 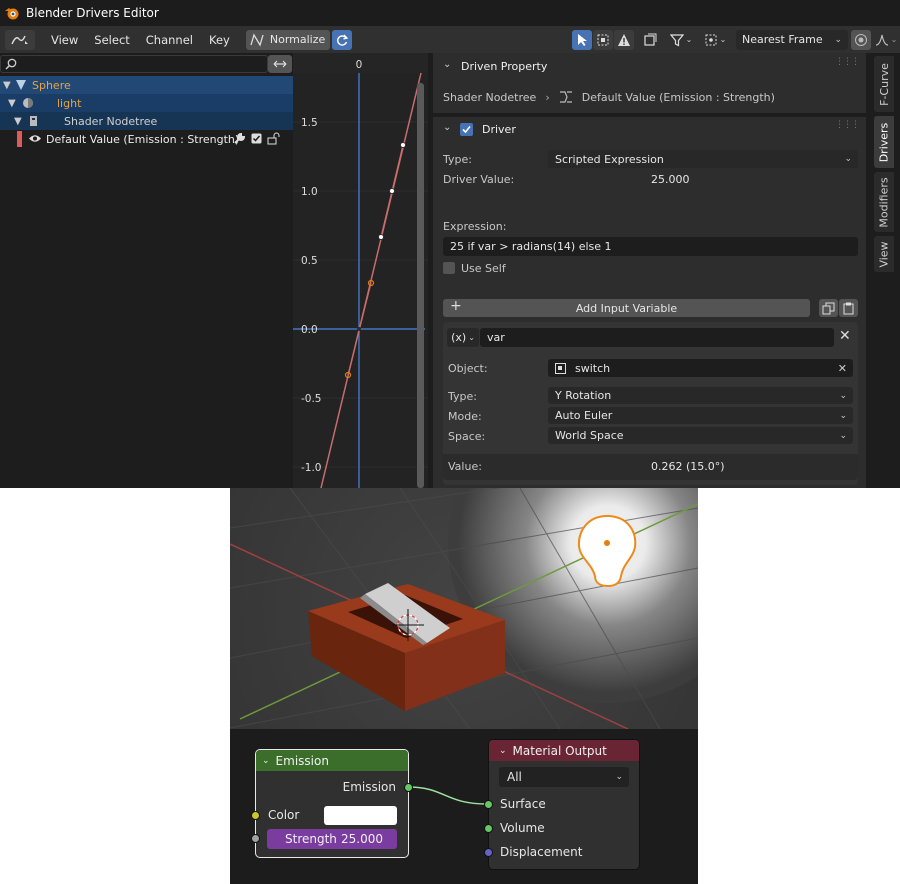 What do you see at coordinates (146, 85) in the screenshot?
I see `channel-row-object: ▼ Sphere` at bounding box center [146, 85].